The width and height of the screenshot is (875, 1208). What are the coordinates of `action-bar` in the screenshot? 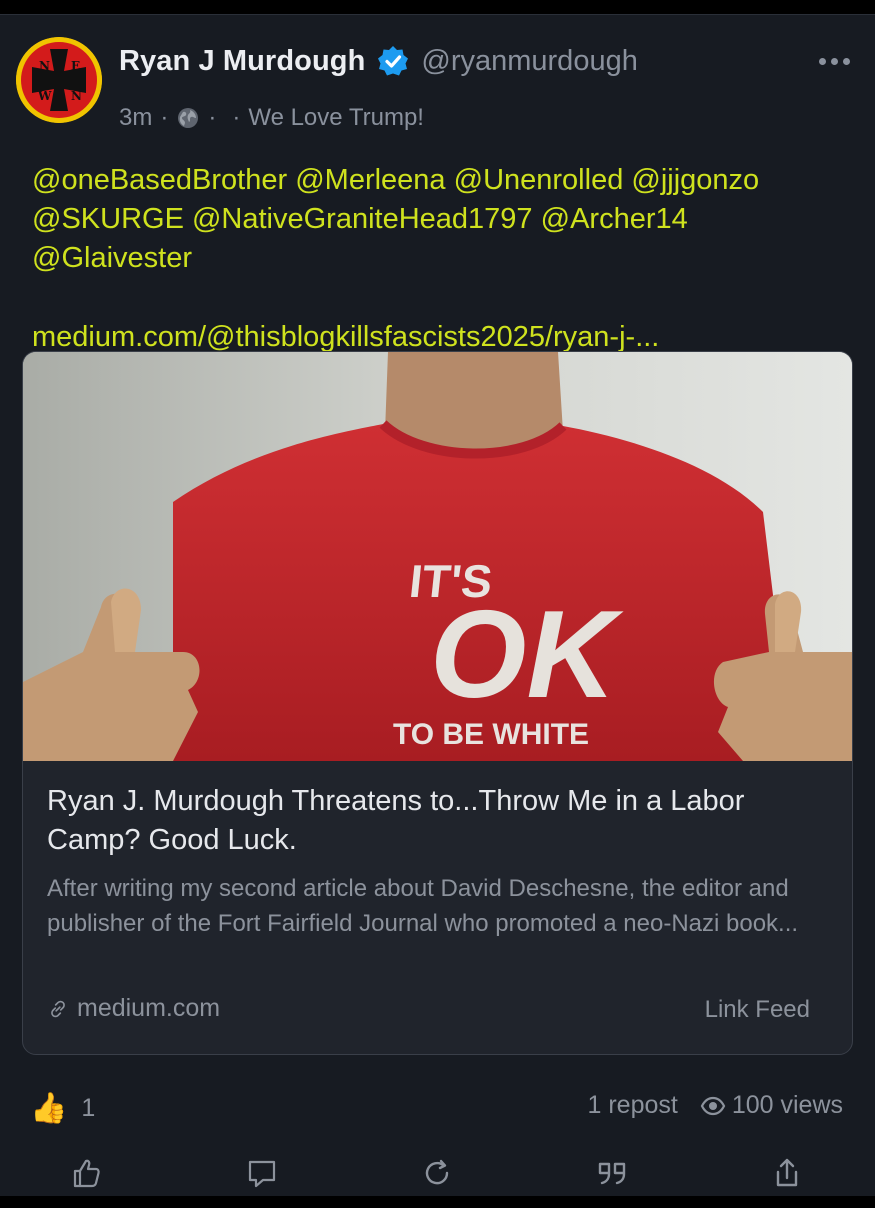 It's located at (437, 1173).